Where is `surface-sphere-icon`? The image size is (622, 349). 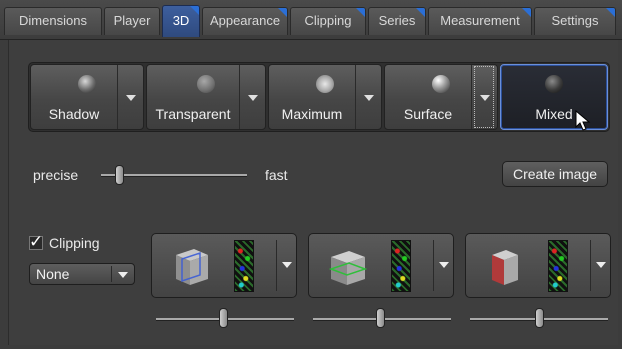 surface-sphere-icon is located at coordinates (441, 84).